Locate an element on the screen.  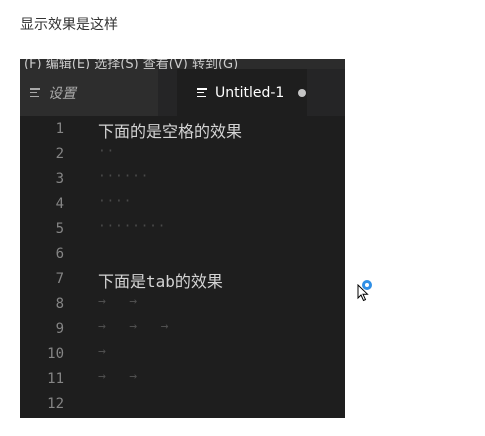
line-number: 2 is located at coordinates (59, 154).